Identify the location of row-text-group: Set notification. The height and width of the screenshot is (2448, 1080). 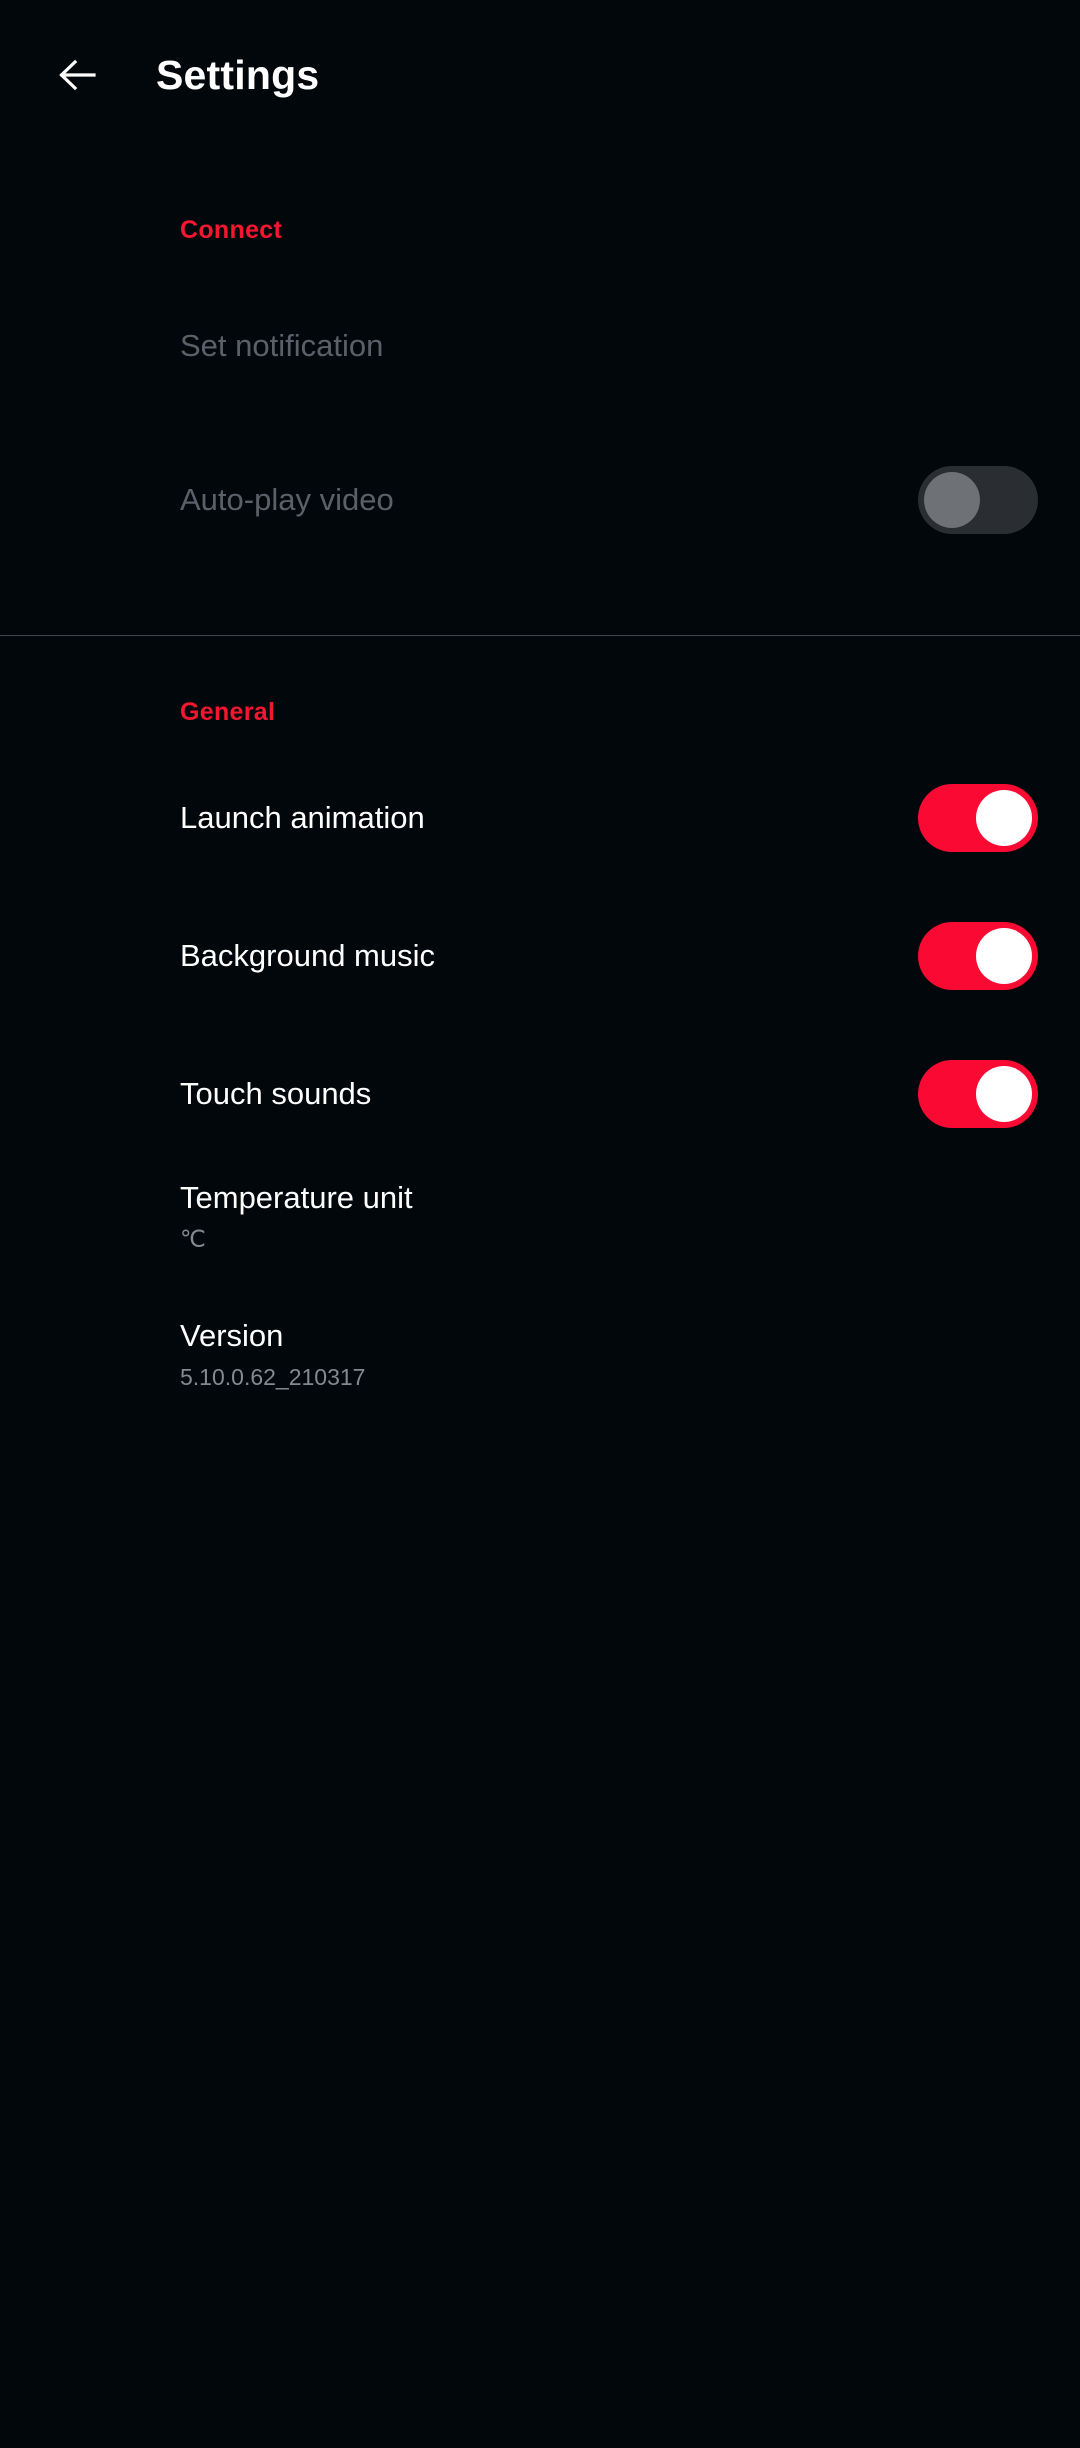
(281, 346).